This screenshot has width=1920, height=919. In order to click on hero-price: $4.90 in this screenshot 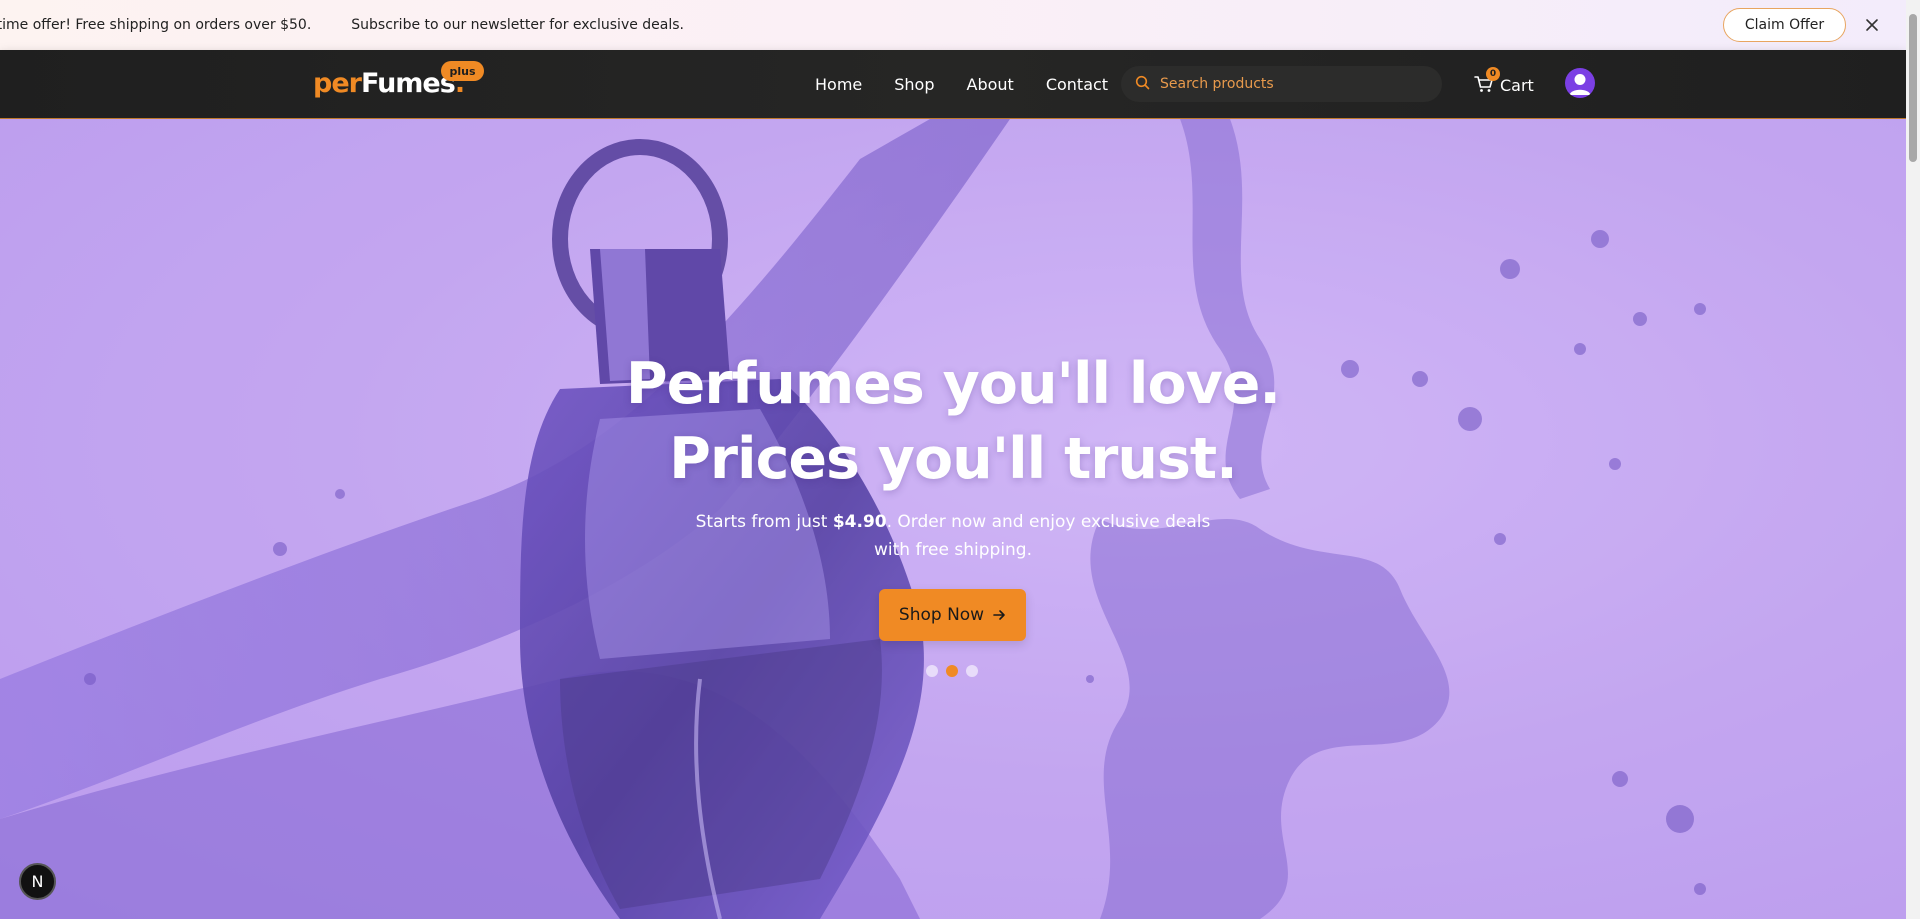, I will do `click(859, 522)`.